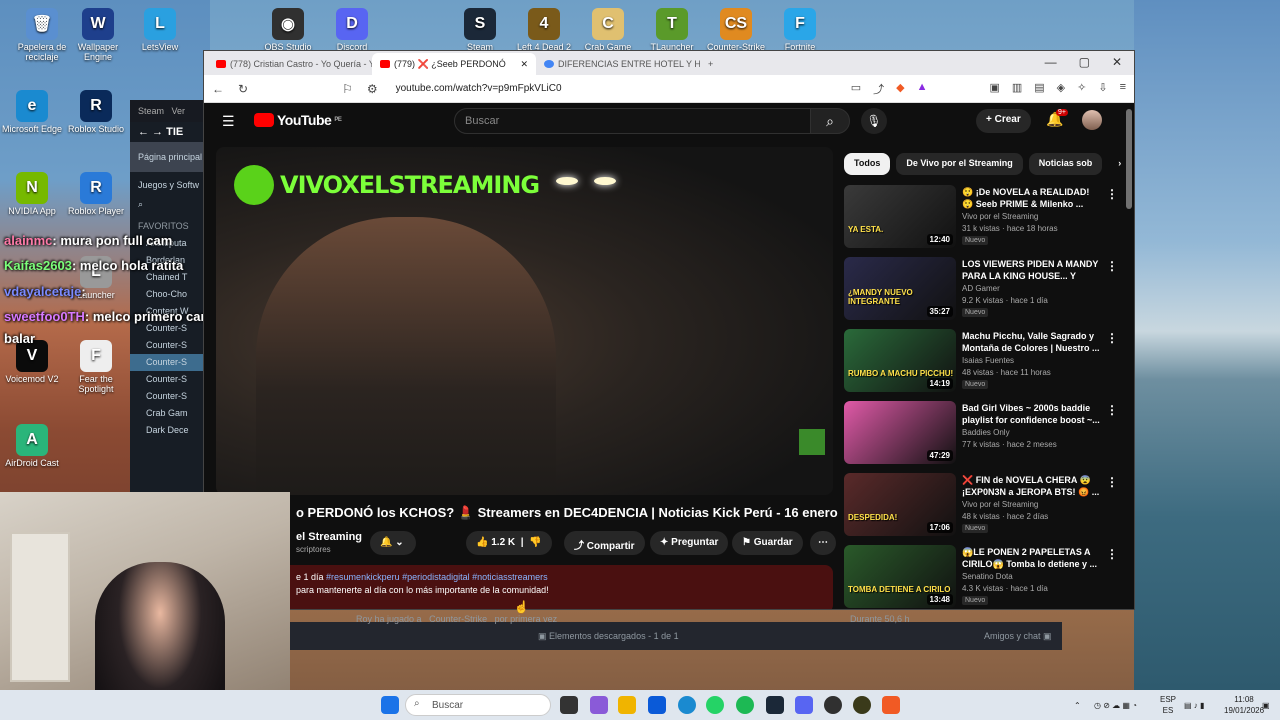 The height and width of the screenshot is (720, 1280). What do you see at coordinates (604, 543) in the screenshot?
I see `share-button: ⤴ Compartir` at bounding box center [604, 543].